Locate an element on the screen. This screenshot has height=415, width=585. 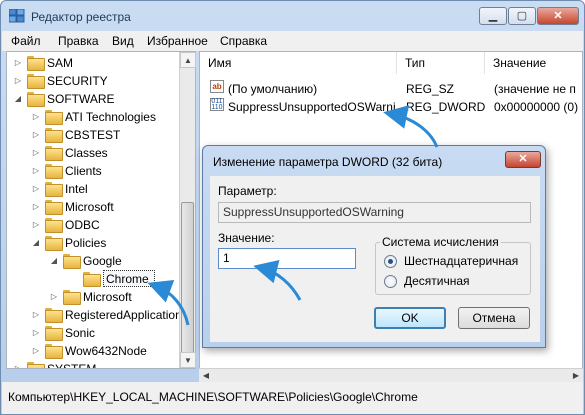
binary-value-icon: 011 110 is located at coordinates (217, 104).